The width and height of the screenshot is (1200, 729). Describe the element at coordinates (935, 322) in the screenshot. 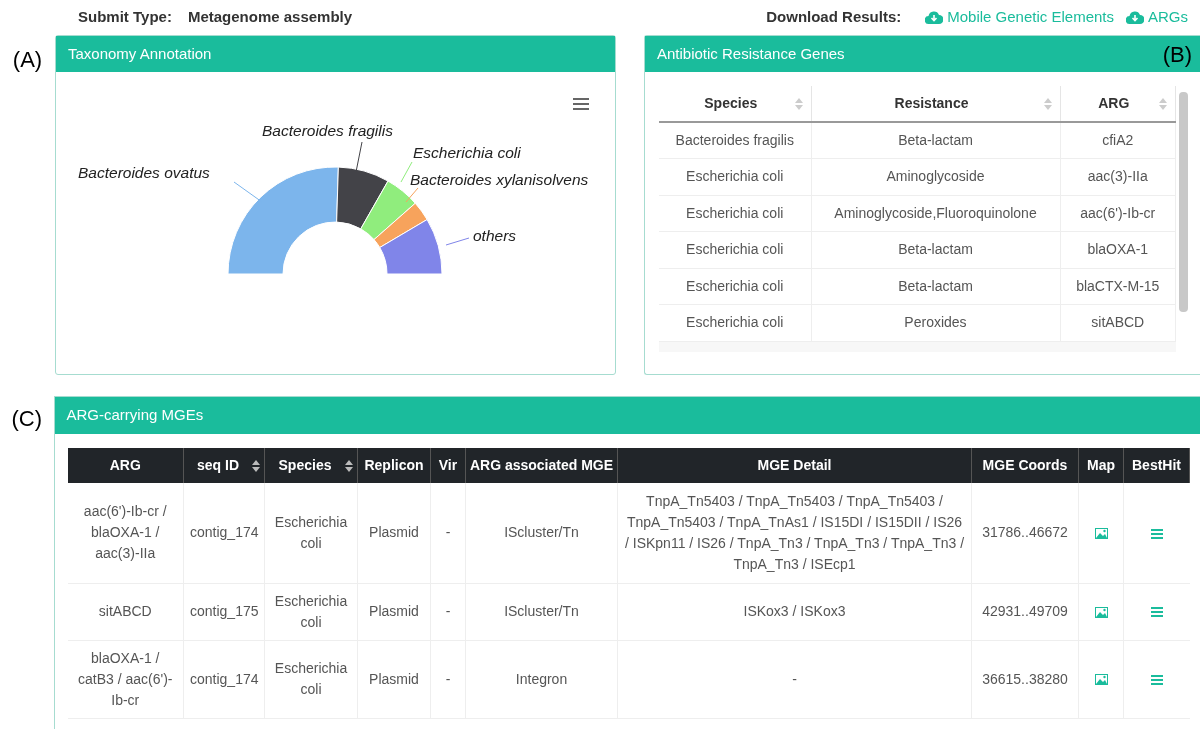

I see `table-cell: Peroxides` at that location.